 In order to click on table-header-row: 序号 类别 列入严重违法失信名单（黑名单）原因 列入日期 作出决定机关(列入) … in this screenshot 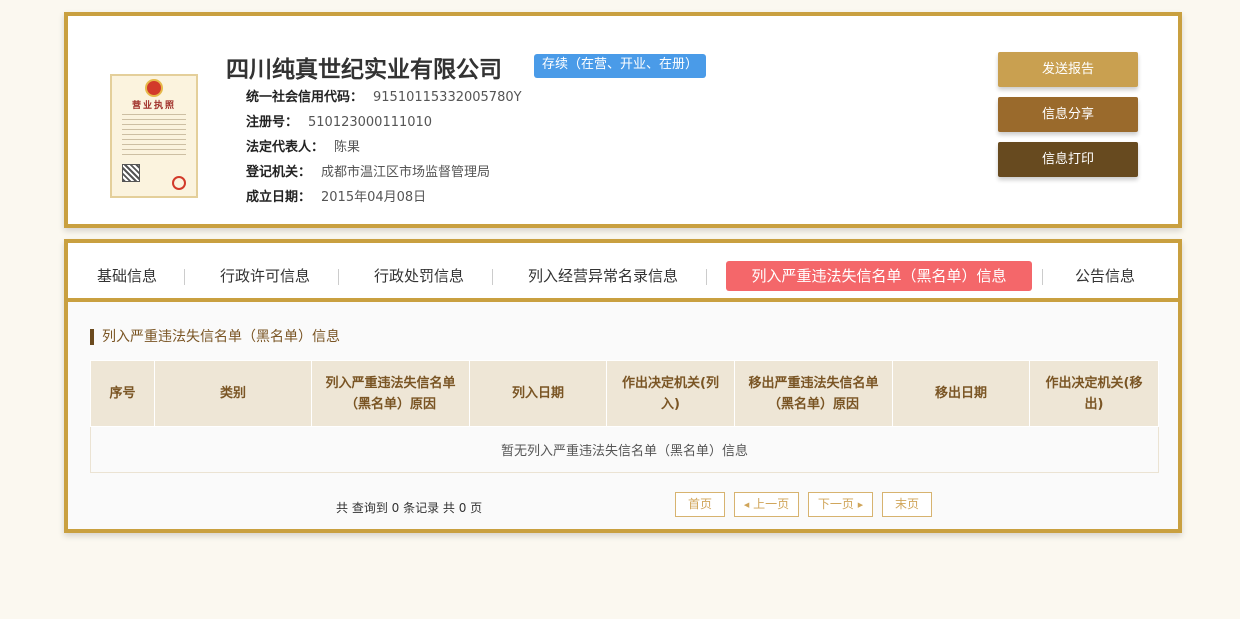, I will do `click(624, 393)`.